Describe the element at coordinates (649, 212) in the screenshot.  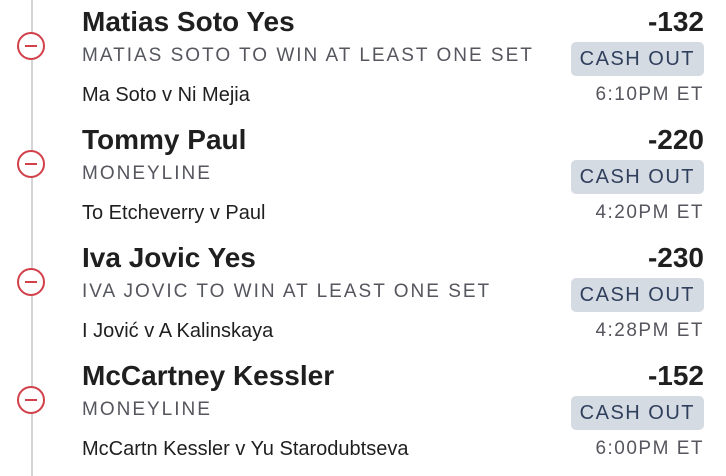
I see `event-time: 4:20PM ET` at that location.